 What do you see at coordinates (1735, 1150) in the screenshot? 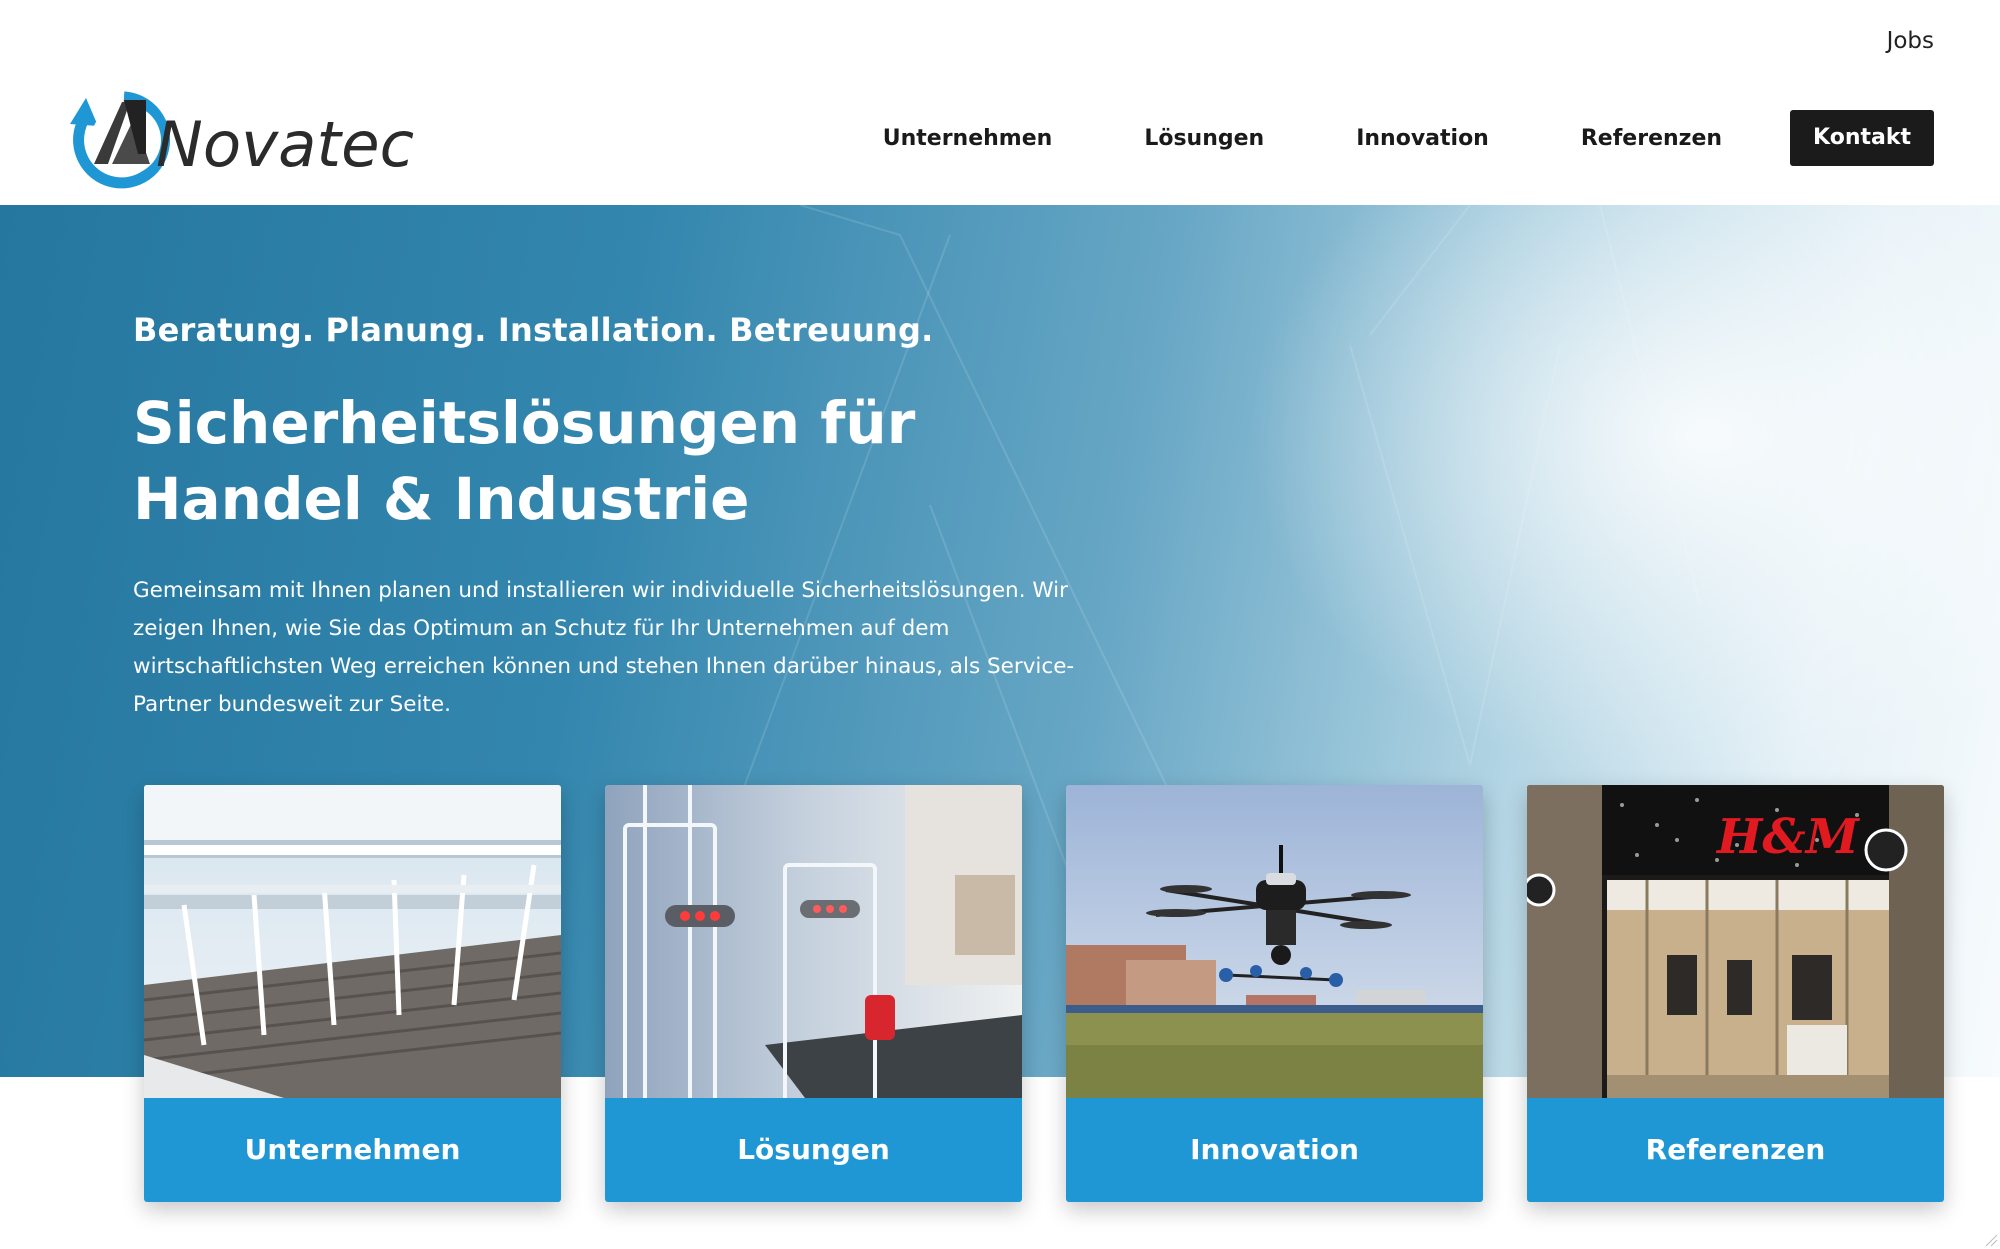
I see `card-label-referenzen: Referenzen` at bounding box center [1735, 1150].